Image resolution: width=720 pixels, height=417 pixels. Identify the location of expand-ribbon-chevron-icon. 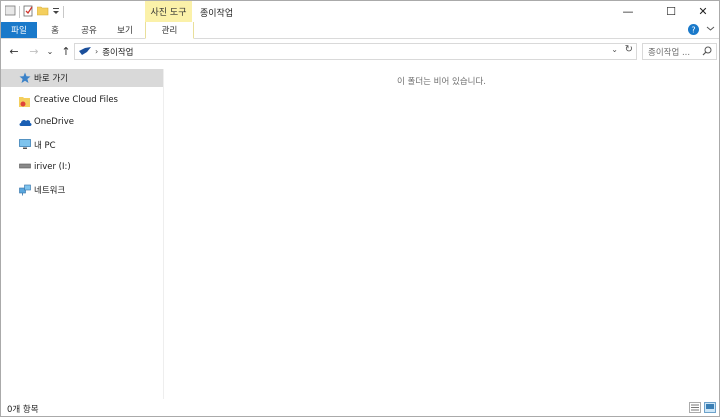
(710, 30).